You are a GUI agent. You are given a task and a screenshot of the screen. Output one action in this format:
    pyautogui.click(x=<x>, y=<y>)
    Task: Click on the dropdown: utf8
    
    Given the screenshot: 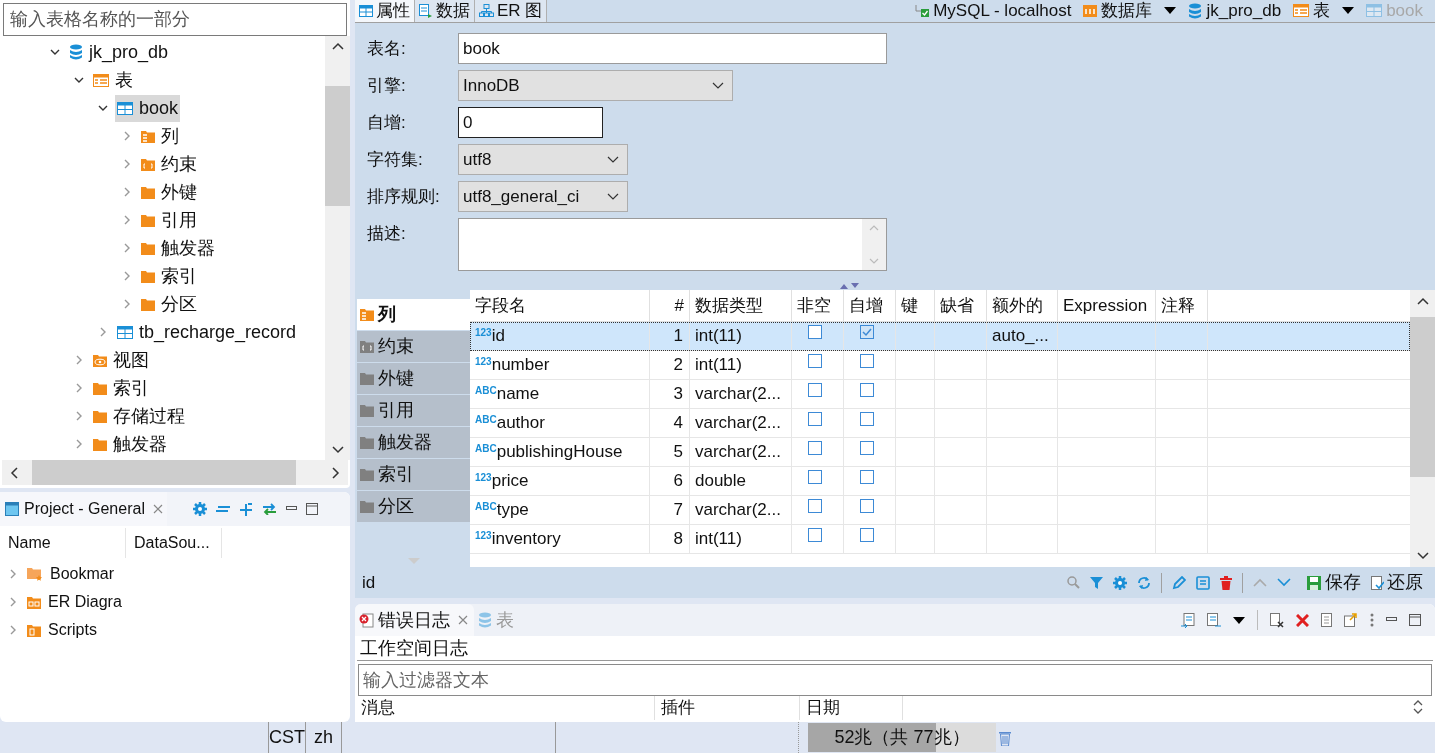 What is the action you would take?
    pyautogui.click(x=543, y=159)
    